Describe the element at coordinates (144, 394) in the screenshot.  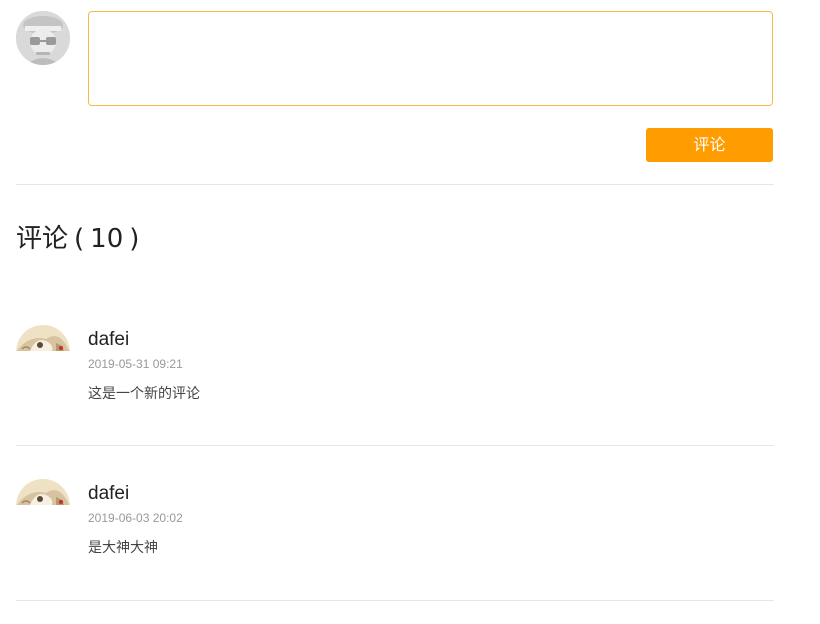
I see `comment-text: 这是一个新的评论` at that location.